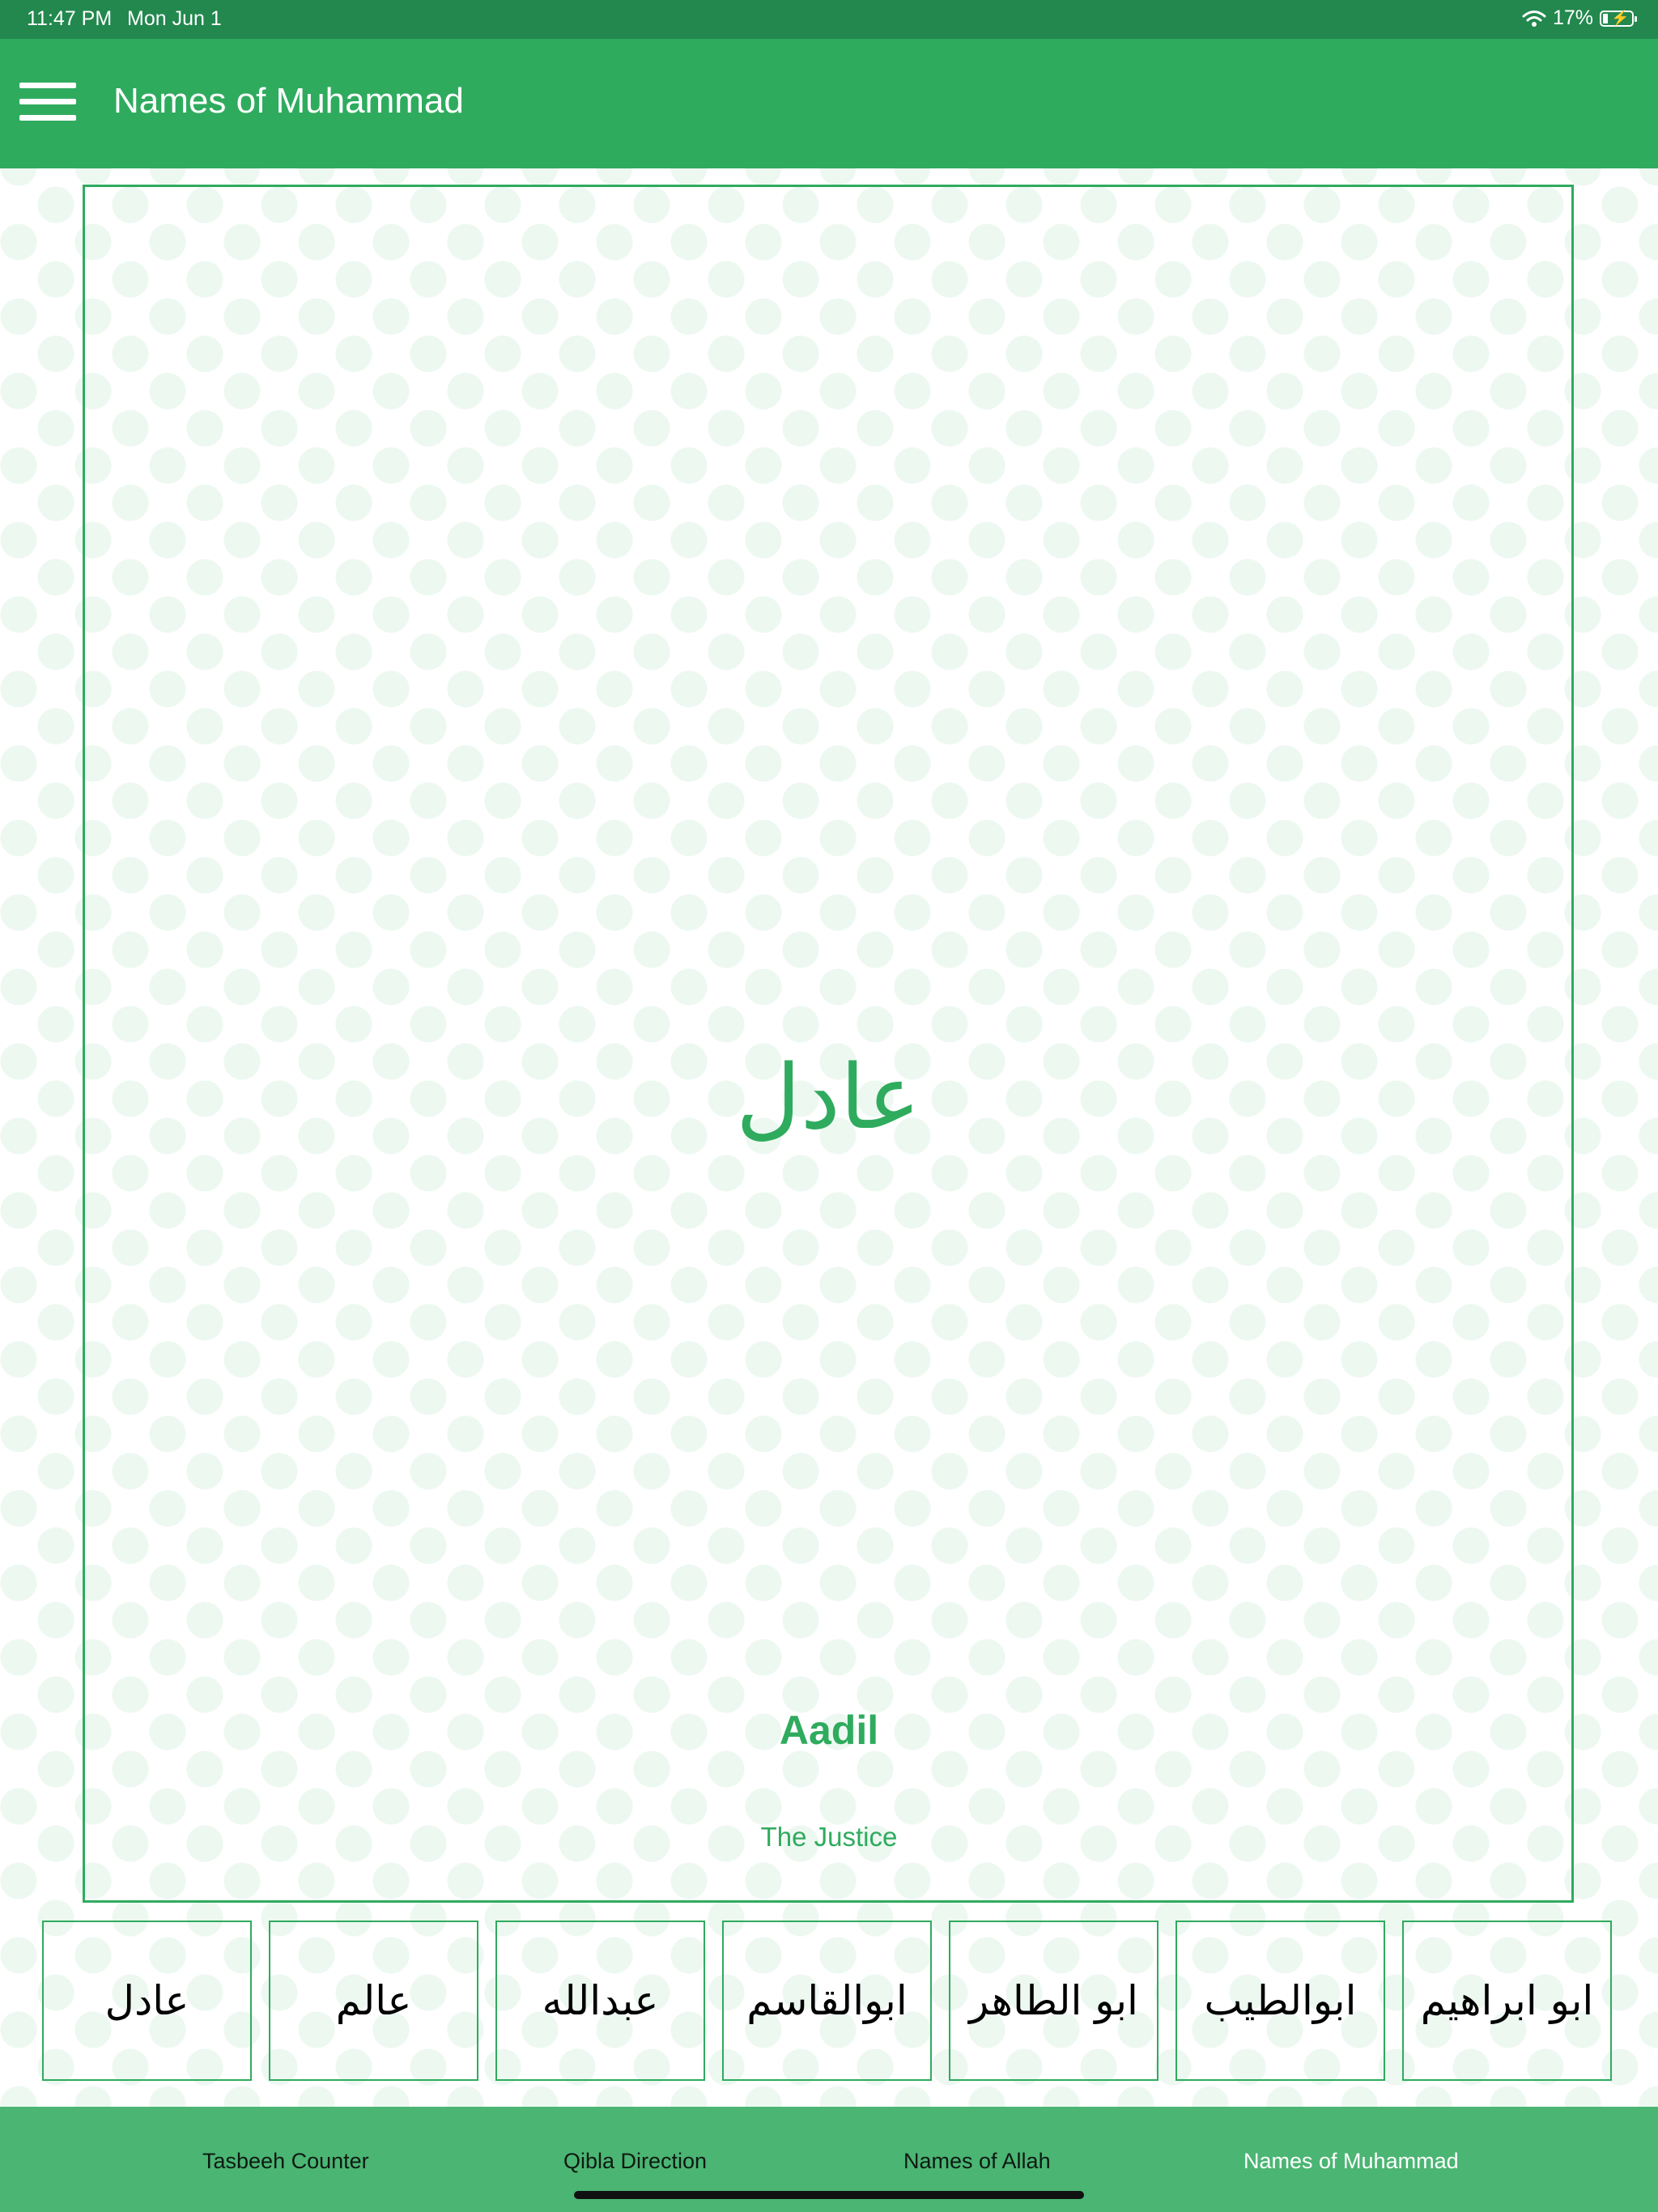  I want to click on tab-qibla-direction: Qibla Direction, so click(635, 2162).